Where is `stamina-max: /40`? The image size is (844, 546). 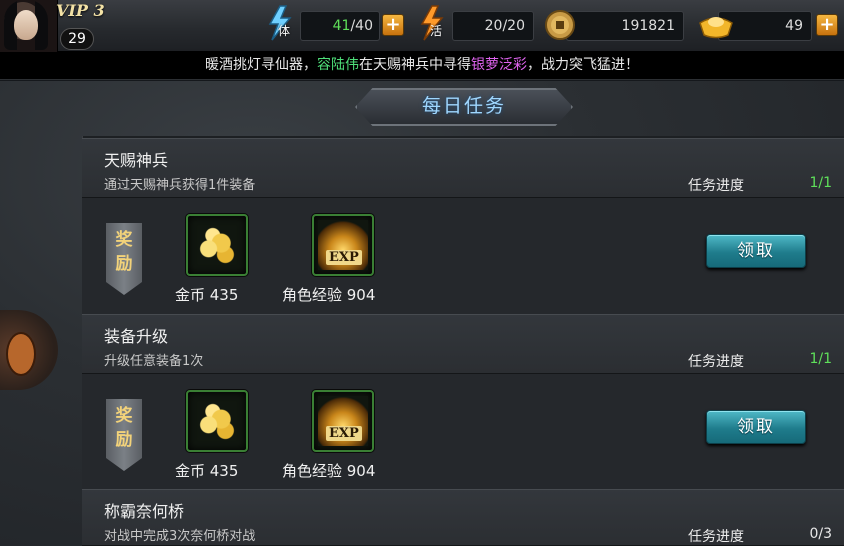
stamina-max: /40 is located at coordinates (361, 26).